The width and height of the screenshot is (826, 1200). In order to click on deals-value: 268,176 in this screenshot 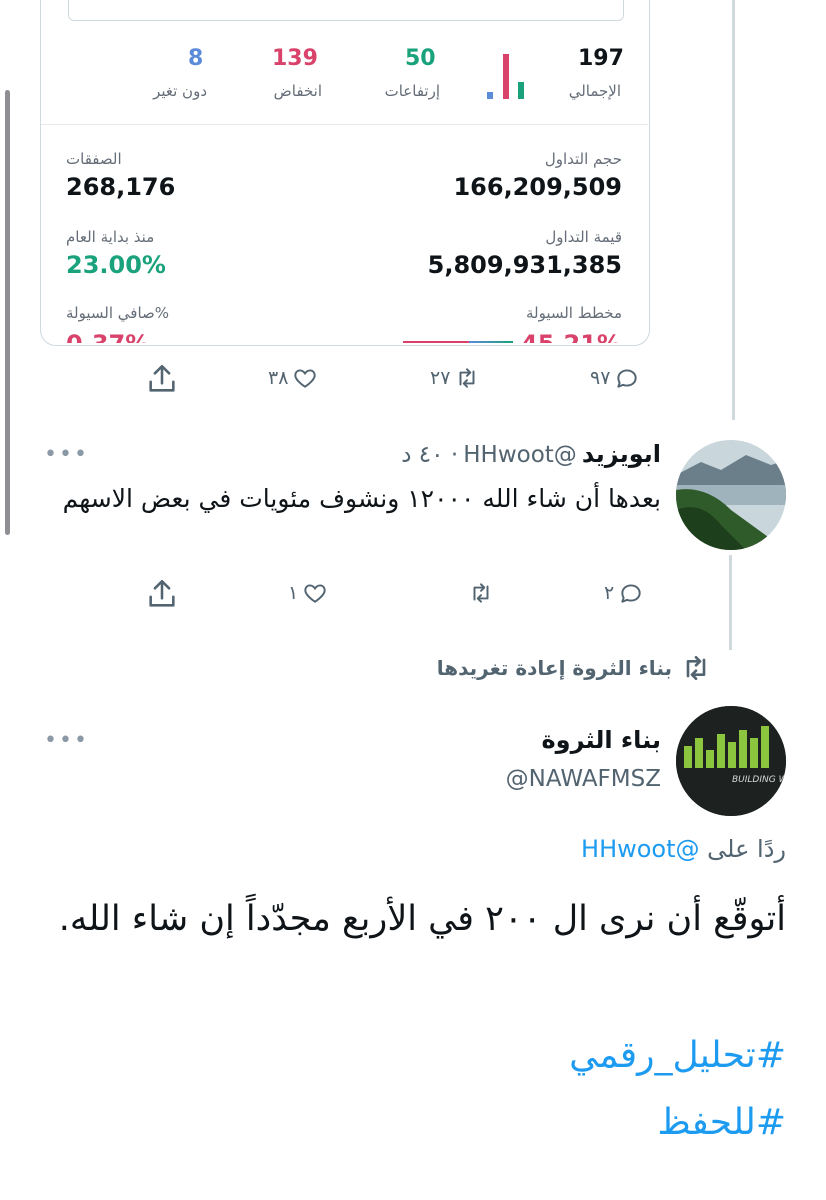, I will do `click(121, 187)`.